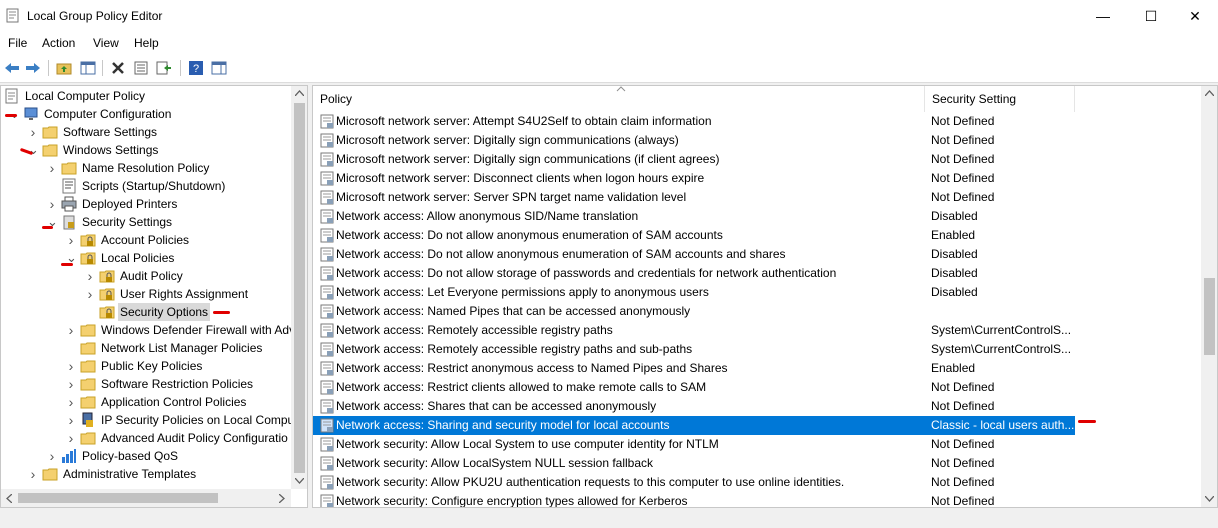 This screenshot has height=528, width=1218. What do you see at coordinates (141, 68) in the screenshot?
I see `properties-button` at bounding box center [141, 68].